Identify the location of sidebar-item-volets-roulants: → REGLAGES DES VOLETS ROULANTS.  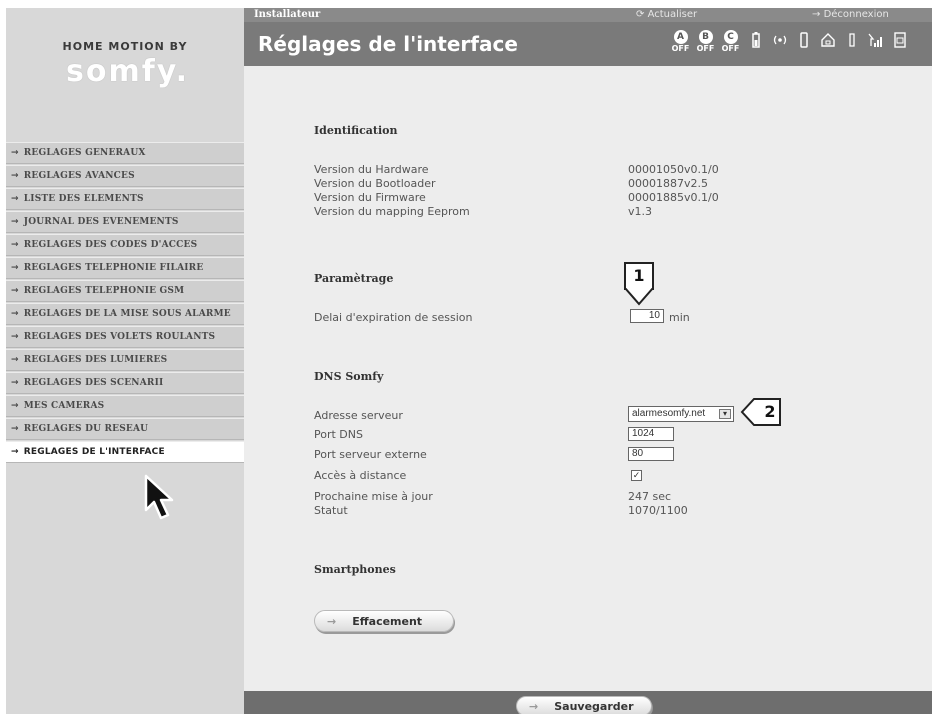
(125, 337).